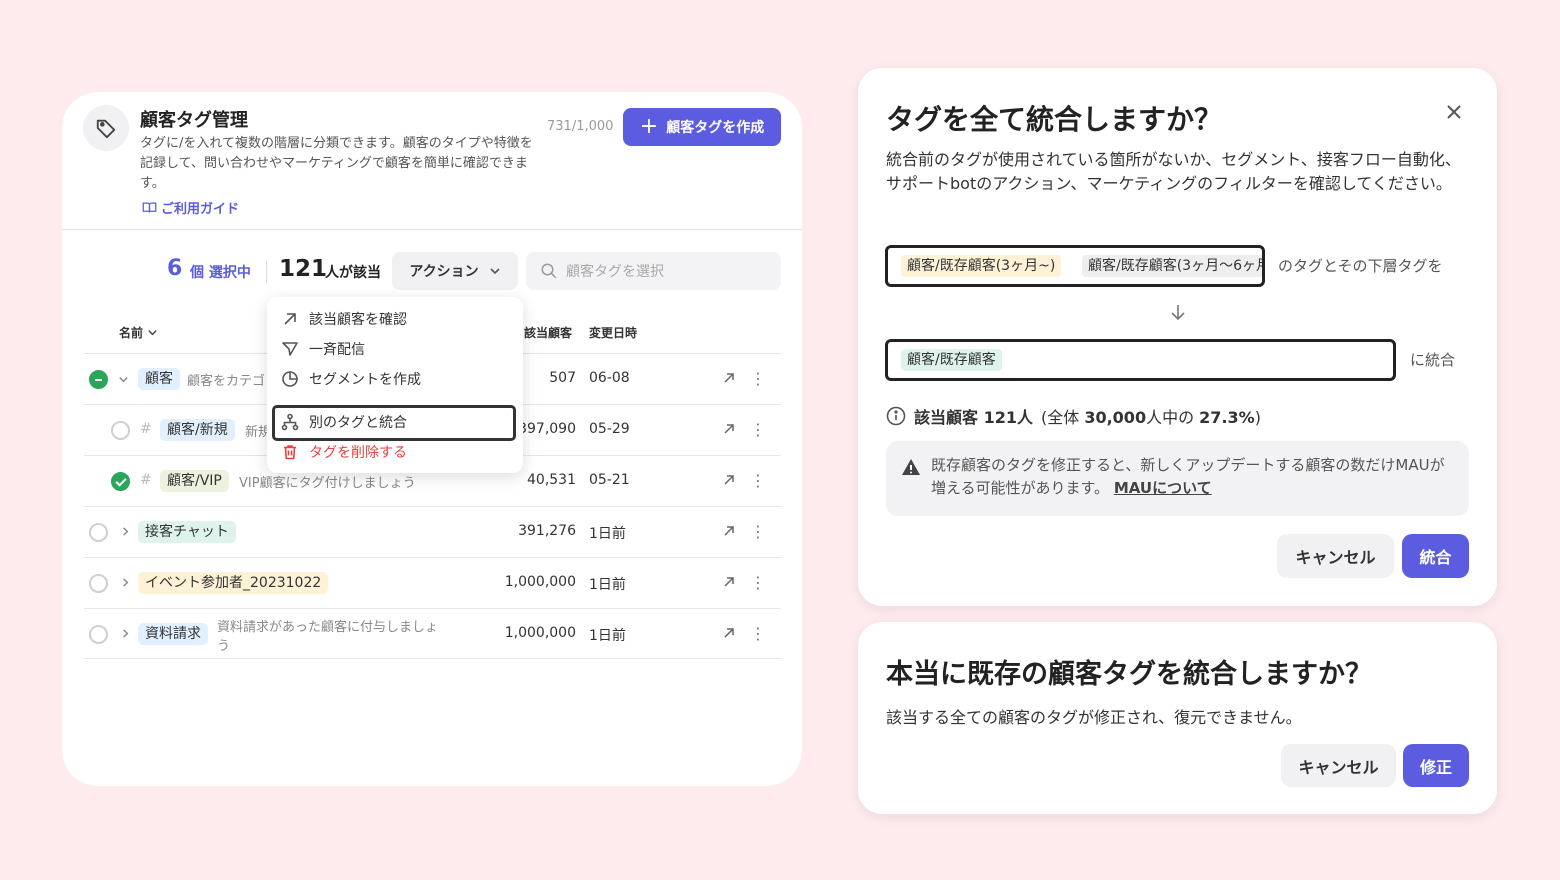 The width and height of the screenshot is (1560, 880). I want to click on impact-mid: 人中の, so click(1173, 417).